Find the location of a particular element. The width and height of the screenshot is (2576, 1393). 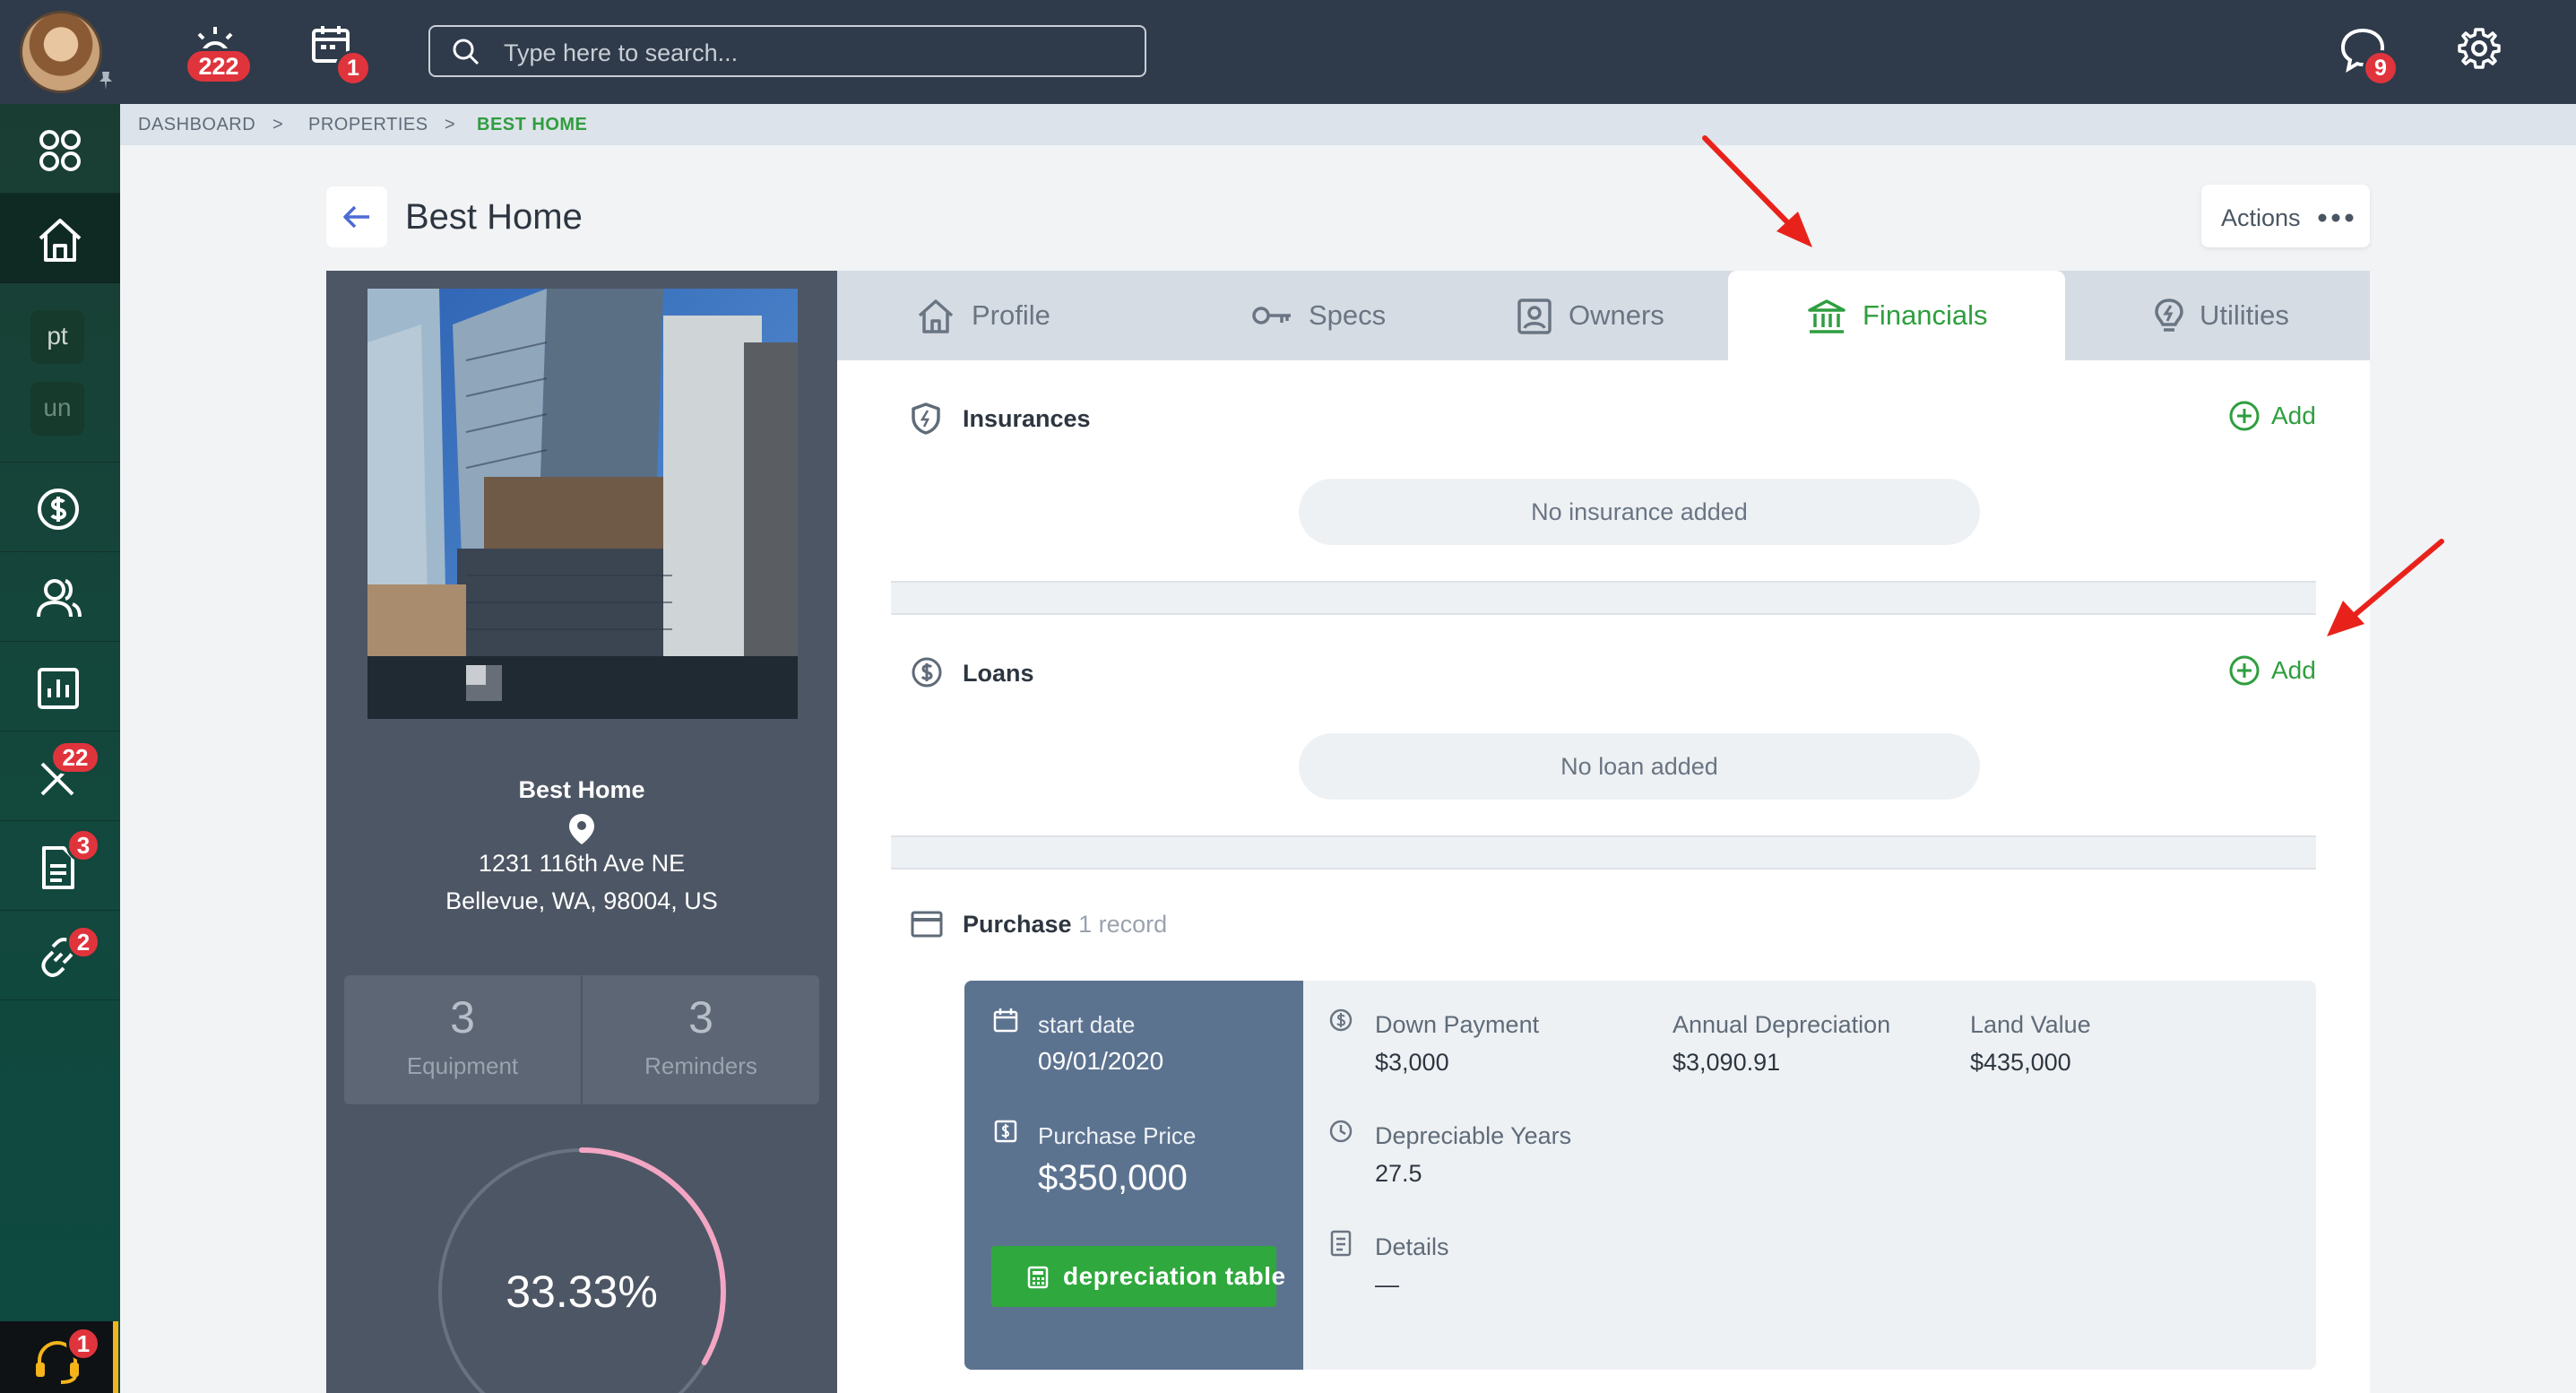

notes-icon is located at coordinates (1341, 1243).